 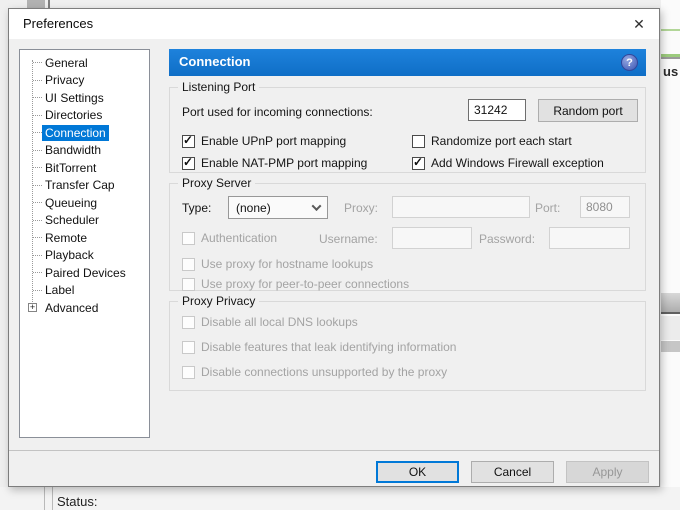 I want to click on group-title: Proxy Server, so click(x=217, y=183).